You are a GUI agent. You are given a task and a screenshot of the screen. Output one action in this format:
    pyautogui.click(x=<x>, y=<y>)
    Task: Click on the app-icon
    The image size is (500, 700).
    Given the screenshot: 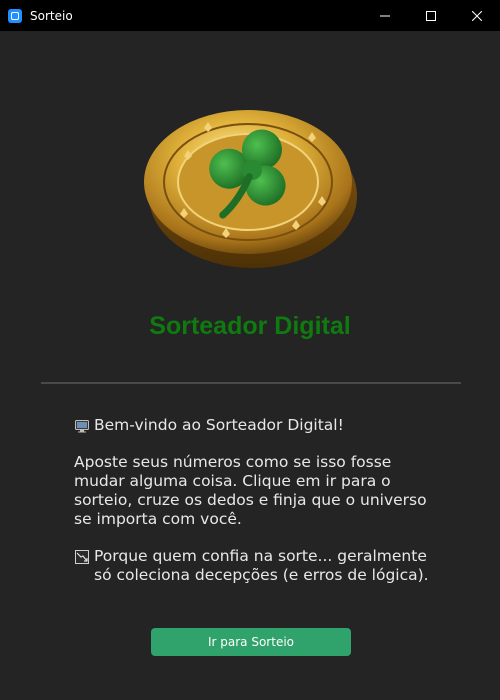 What is the action you would take?
    pyautogui.click(x=15, y=15)
    